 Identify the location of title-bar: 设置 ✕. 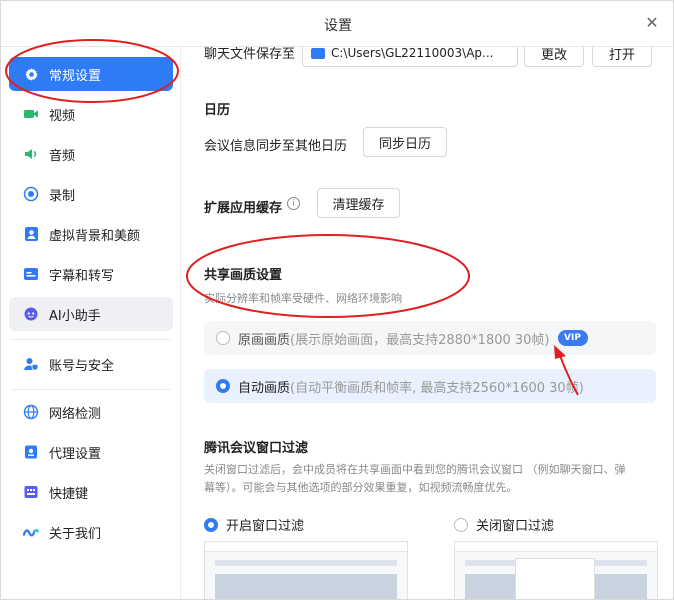
(337, 24).